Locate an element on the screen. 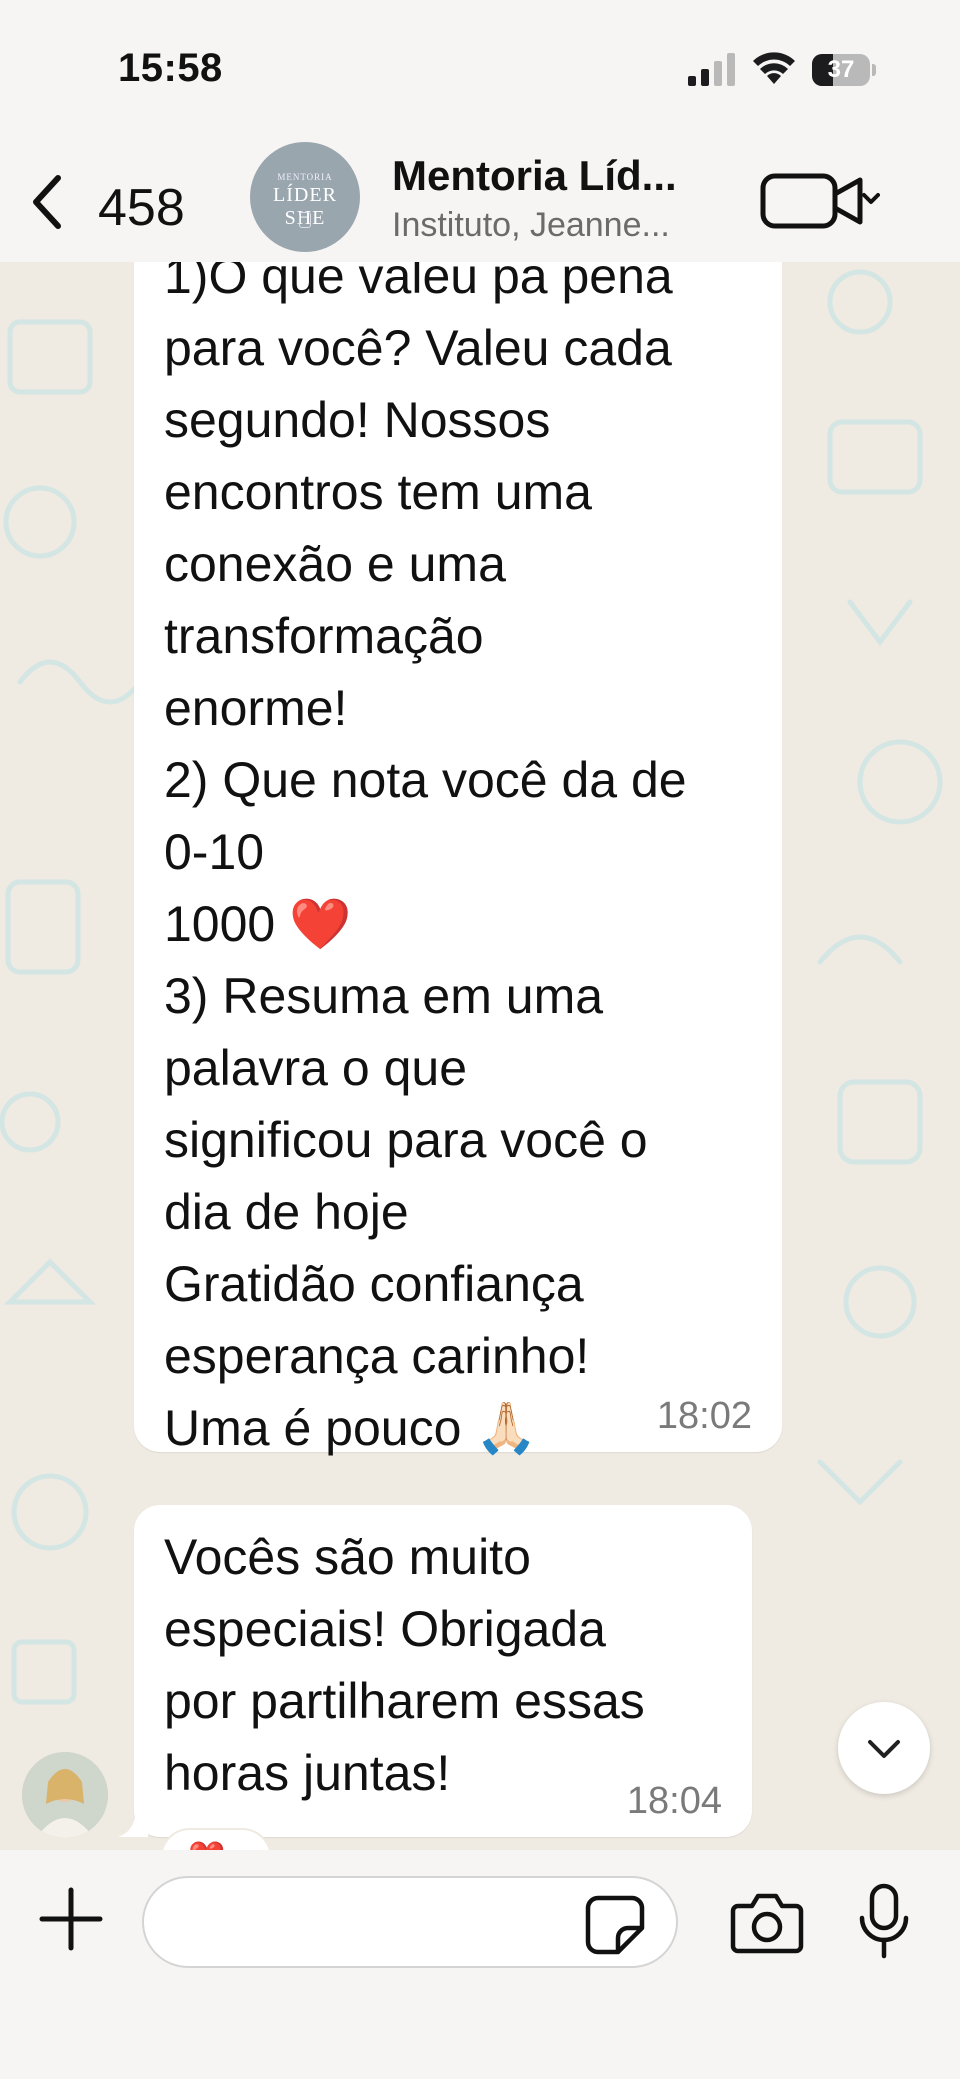 This screenshot has height=2079, width=960. video-camera-icon is located at coordinates (811, 201).